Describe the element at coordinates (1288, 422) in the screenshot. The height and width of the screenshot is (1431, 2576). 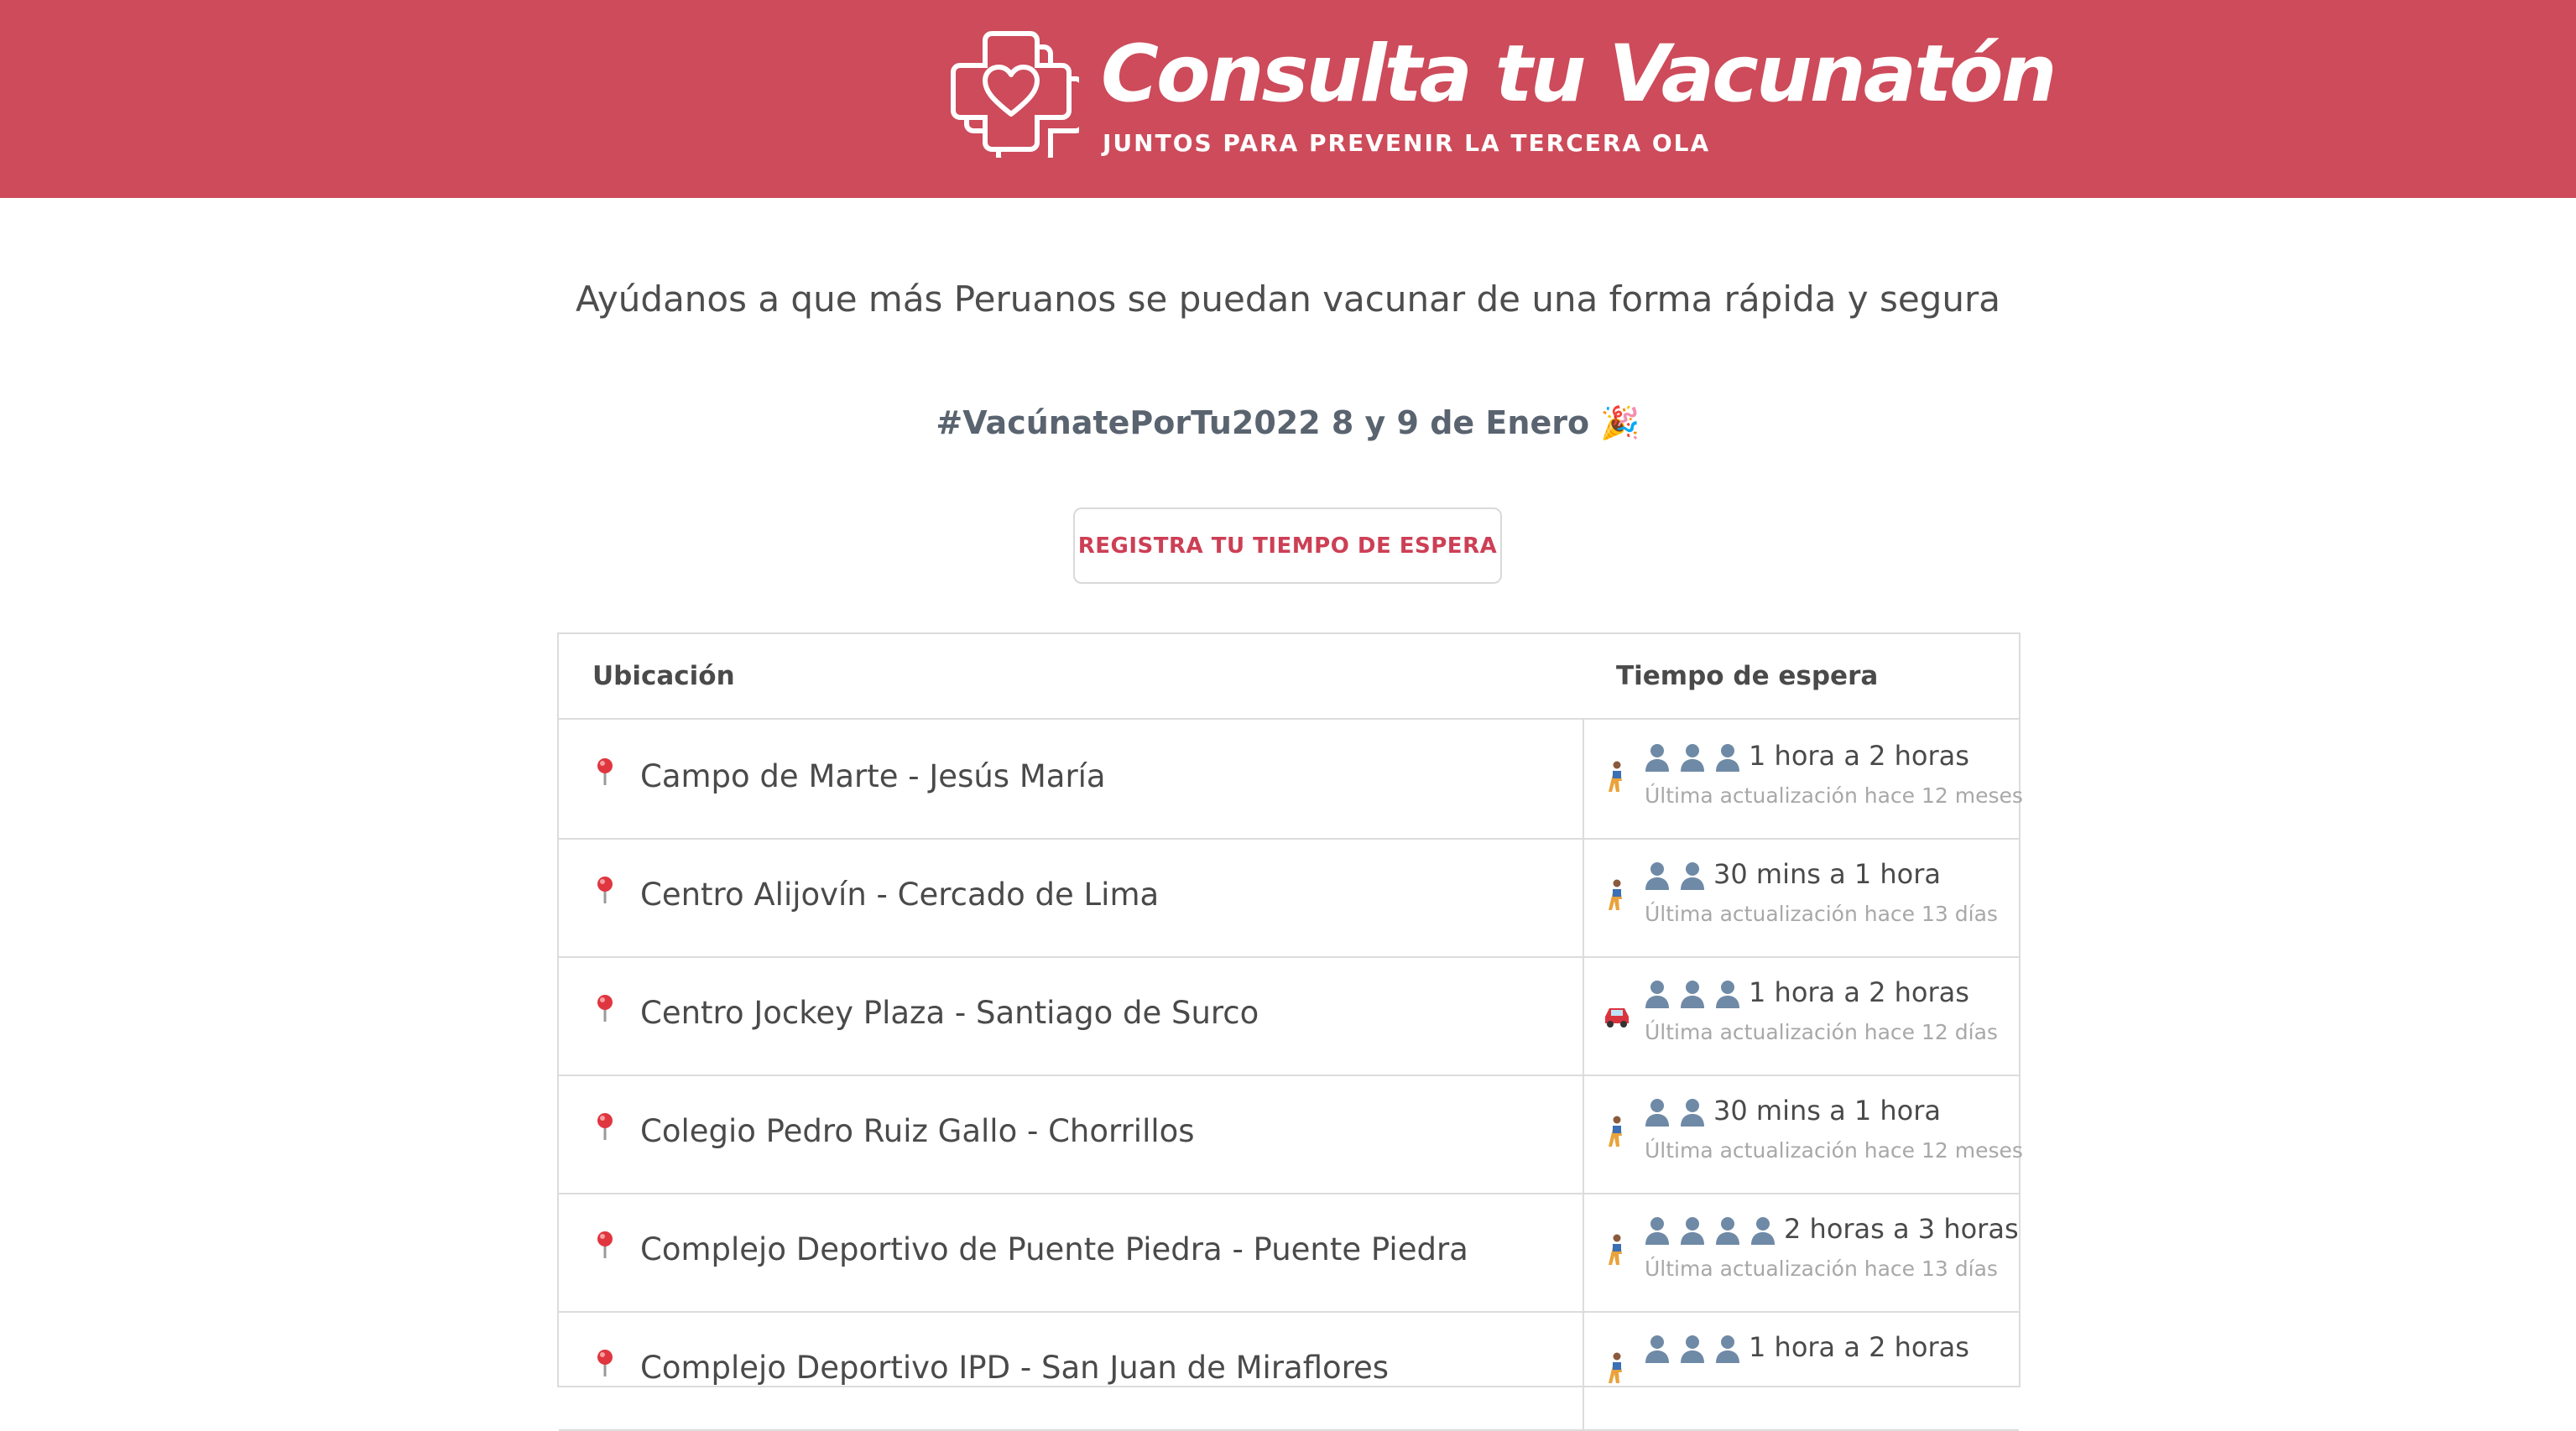
I see `campaign-hashtag: #VacúnatePorTu2022 8 y 9 de Enero 🎉` at that location.